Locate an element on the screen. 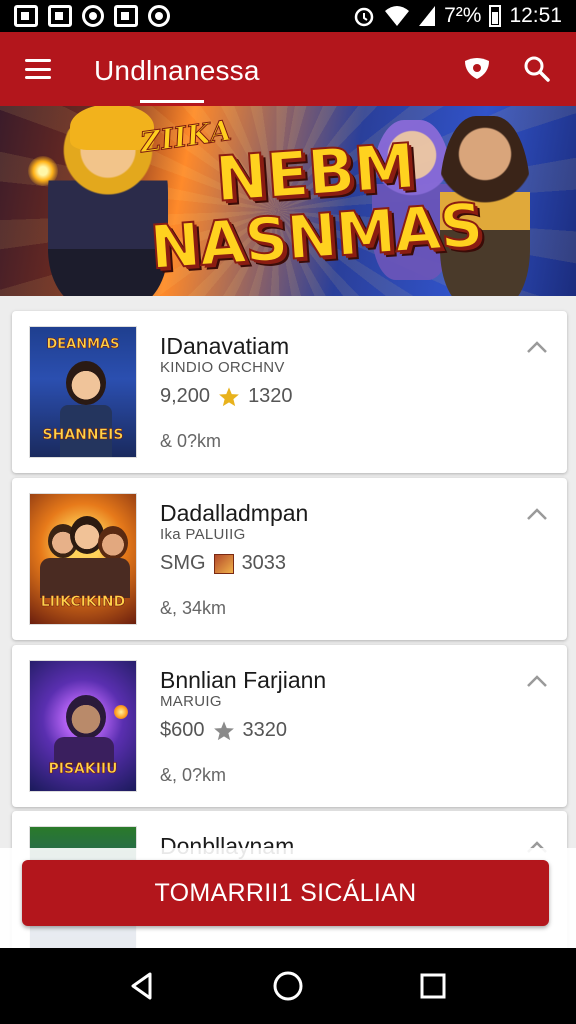 The width and height of the screenshot is (576, 1024). back-button is located at coordinates (143, 986).